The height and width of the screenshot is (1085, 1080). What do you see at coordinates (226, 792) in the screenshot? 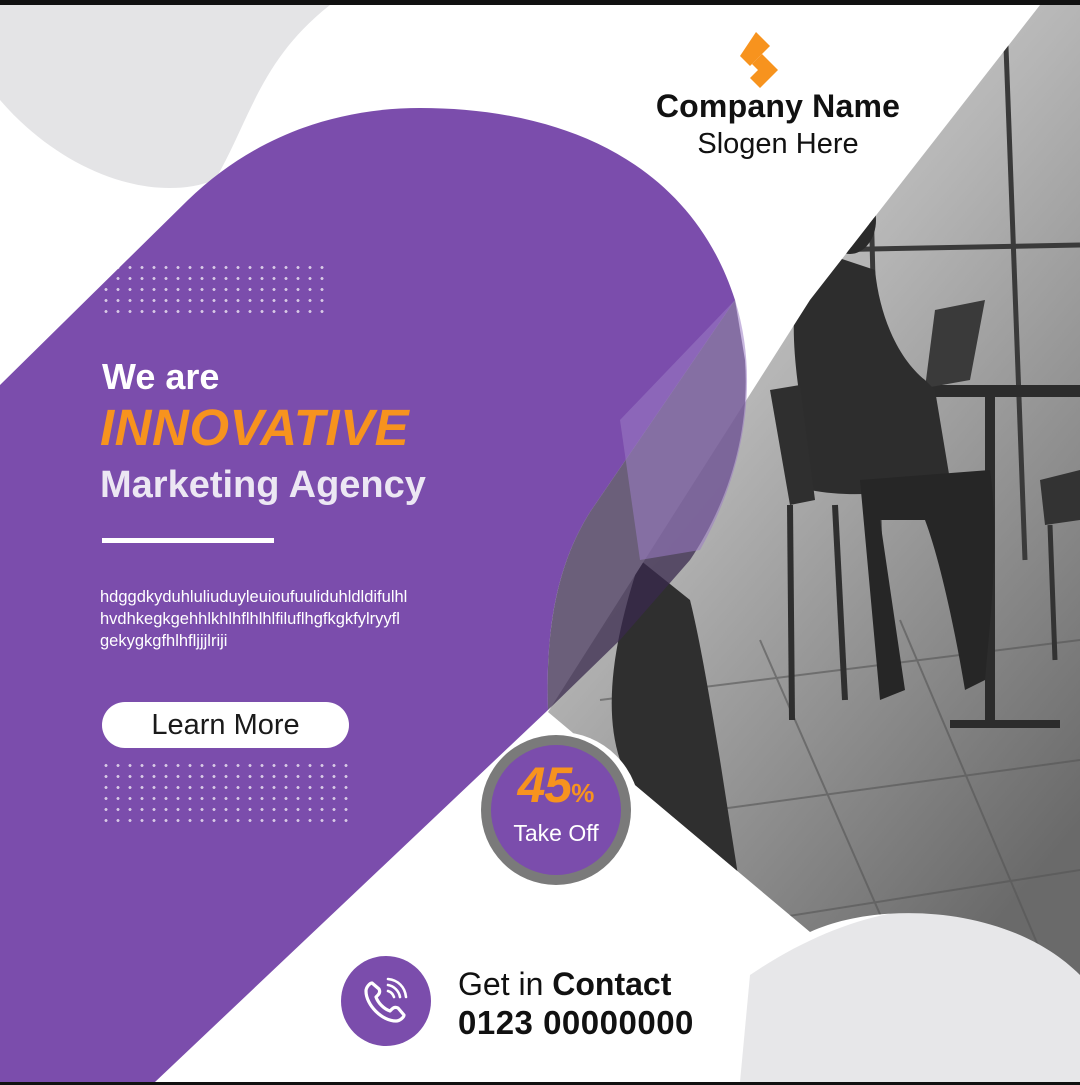
I see `dot-pattern-bottom` at bounding box center [226, 792].